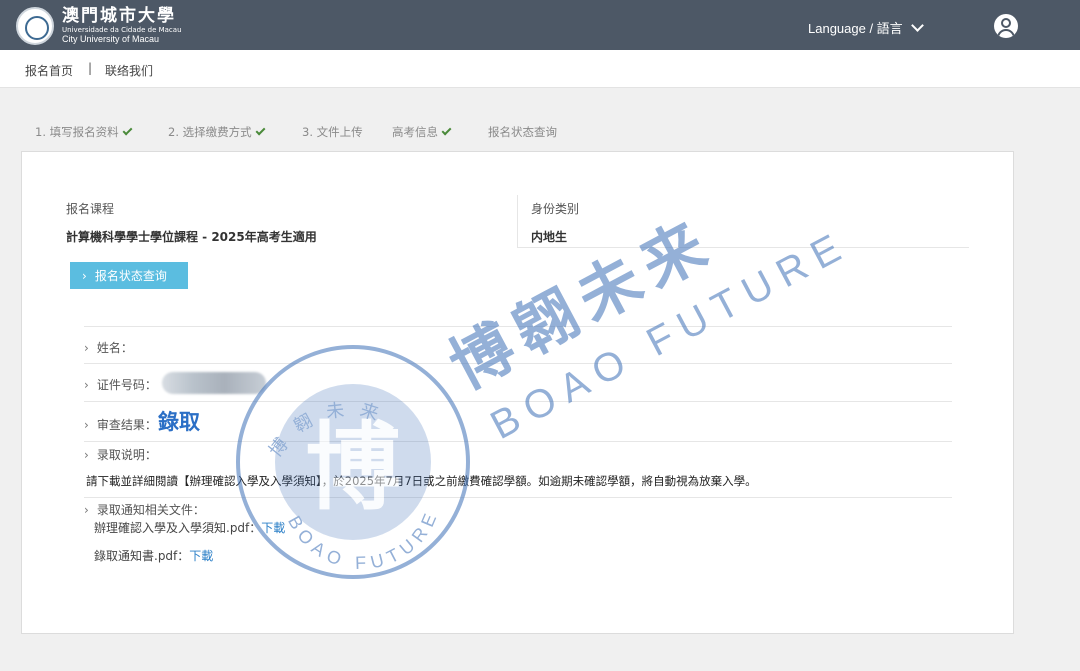 The width and height of the screenshot is (1080, 671). Describe the element at coordinates (90, 209) in the screenshot. I see `course-label: 报名课程` at that location.